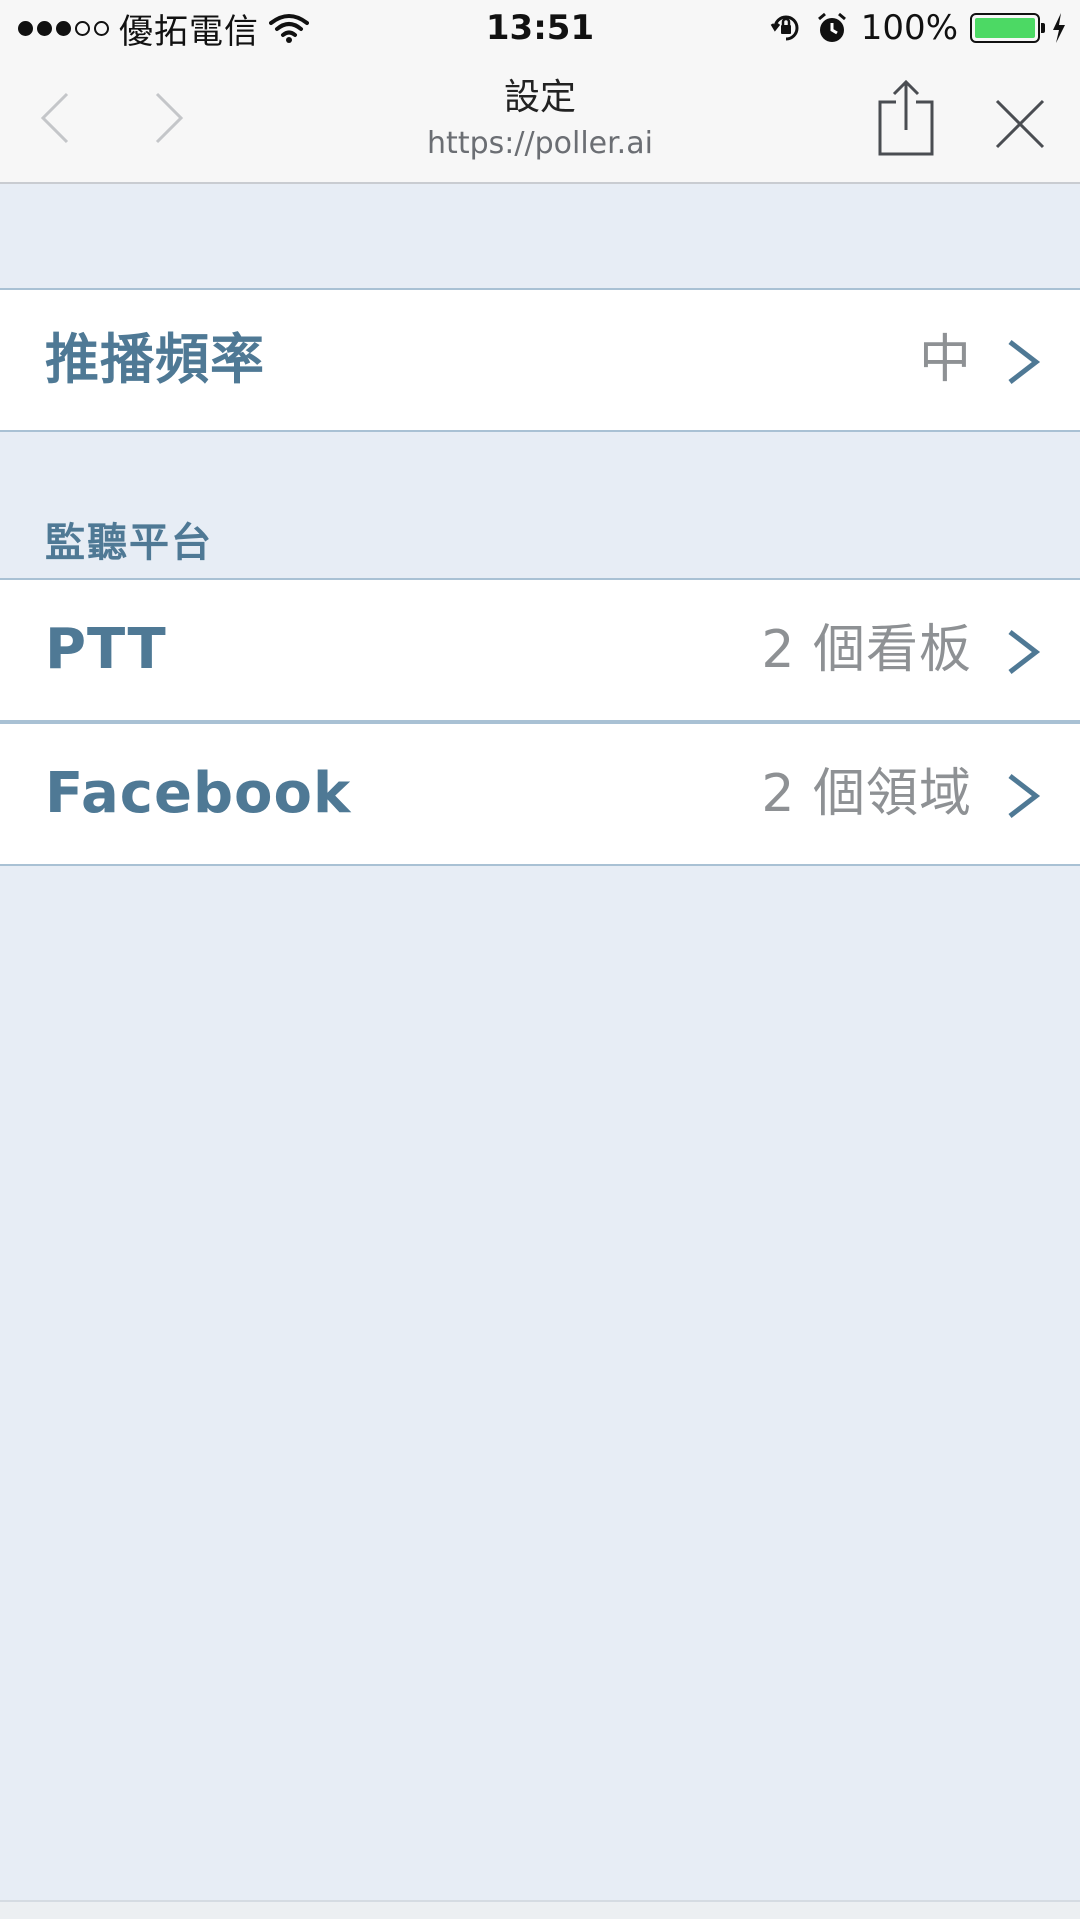  I want to click on orientation-lock-icon, so click(784, 28).